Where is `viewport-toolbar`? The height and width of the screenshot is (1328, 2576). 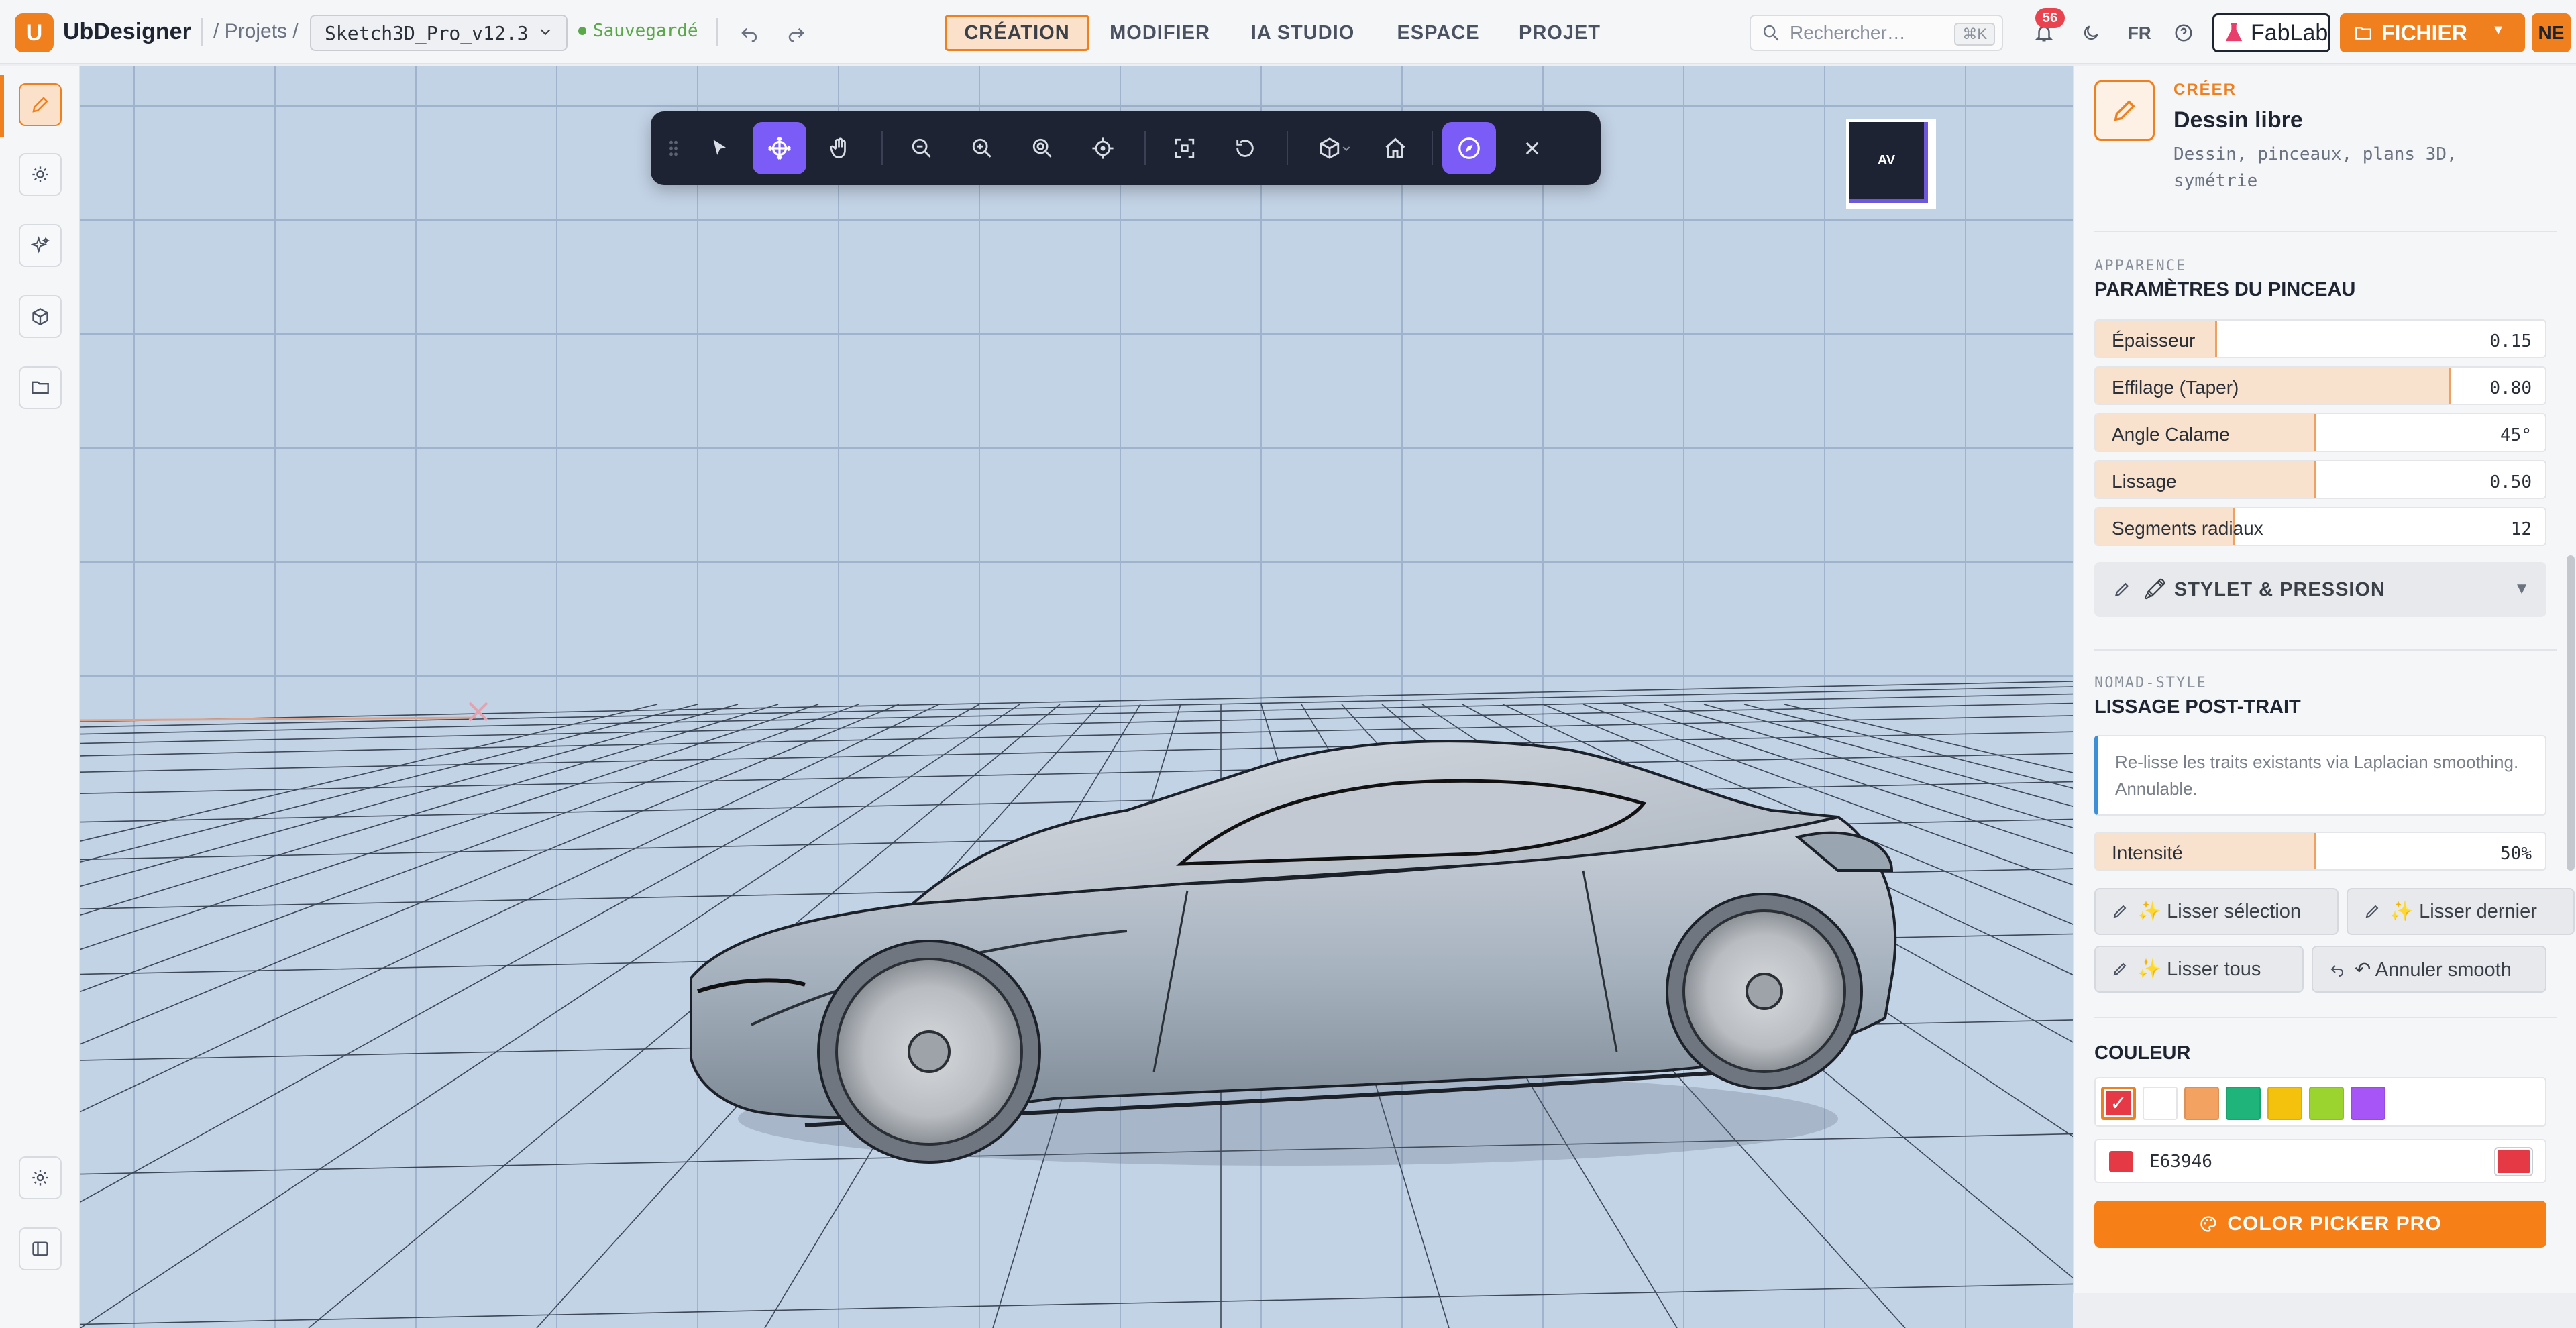 viewport-toolbar is located at coordinates (1126, 148).